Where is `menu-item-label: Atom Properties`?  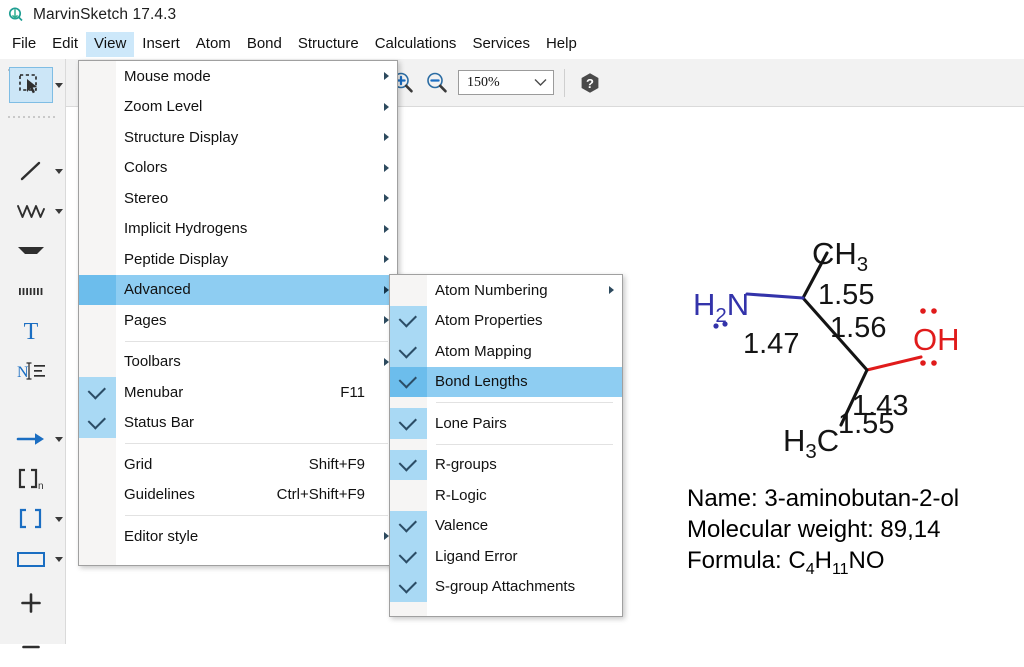 menu-item-label: Atom Properties is located at coordinates (489, 321).